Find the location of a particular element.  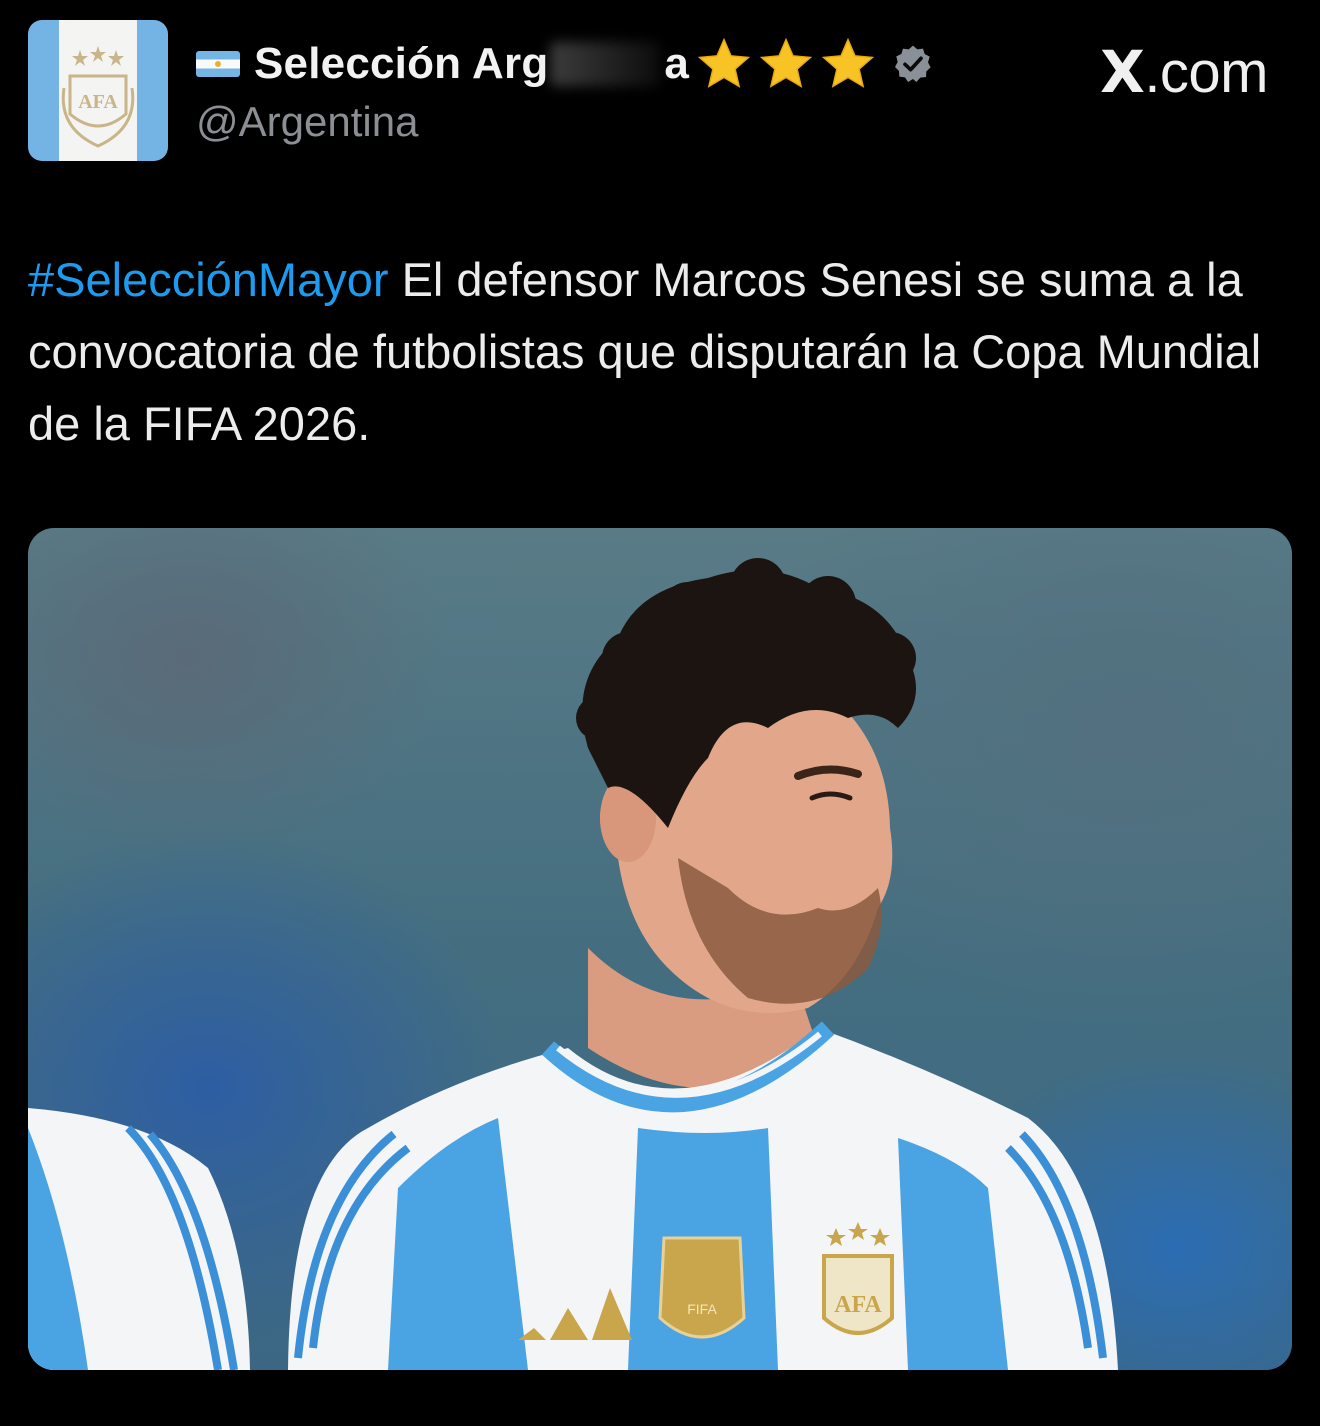

x-brand-logo: X.com is located at coordinates (1184, 72).